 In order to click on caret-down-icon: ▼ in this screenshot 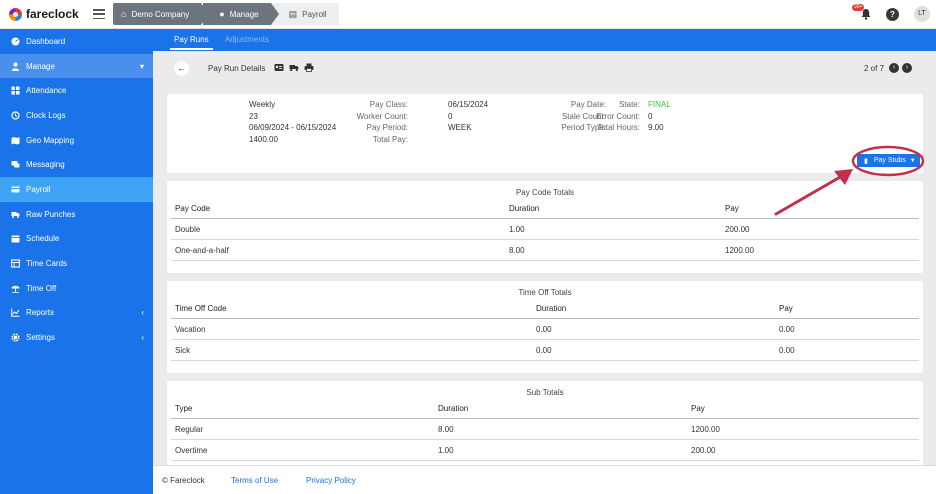, I will do `click(912, 160)`.